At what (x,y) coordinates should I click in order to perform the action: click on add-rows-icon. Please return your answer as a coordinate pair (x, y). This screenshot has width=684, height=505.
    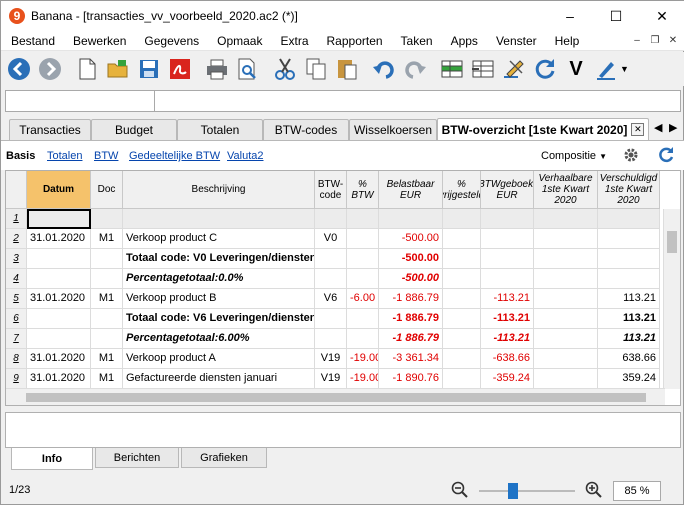
    Looking at the image, I should click on (452, 69).